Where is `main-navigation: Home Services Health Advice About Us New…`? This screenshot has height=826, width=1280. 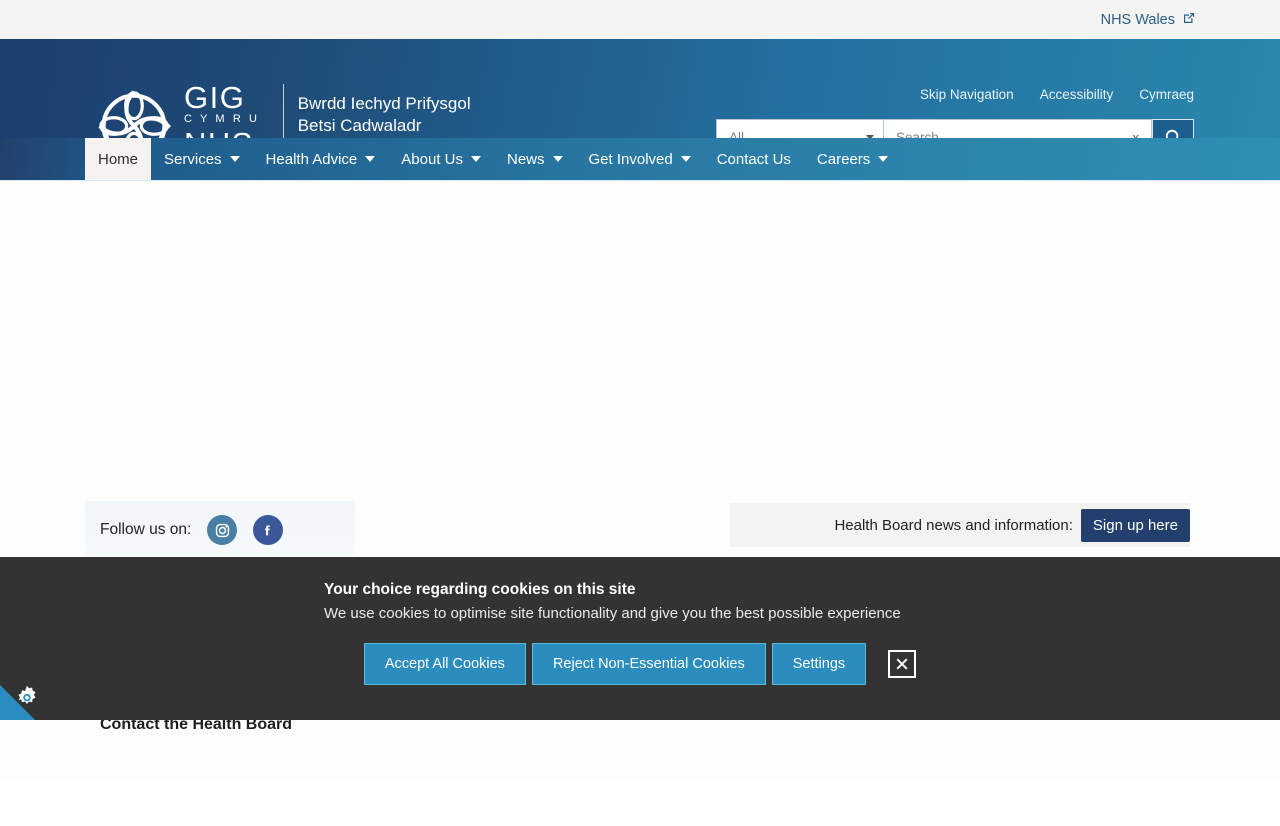 main-navigation: Home Services Health Advice About Us New… is located at coordinates (640, 159).